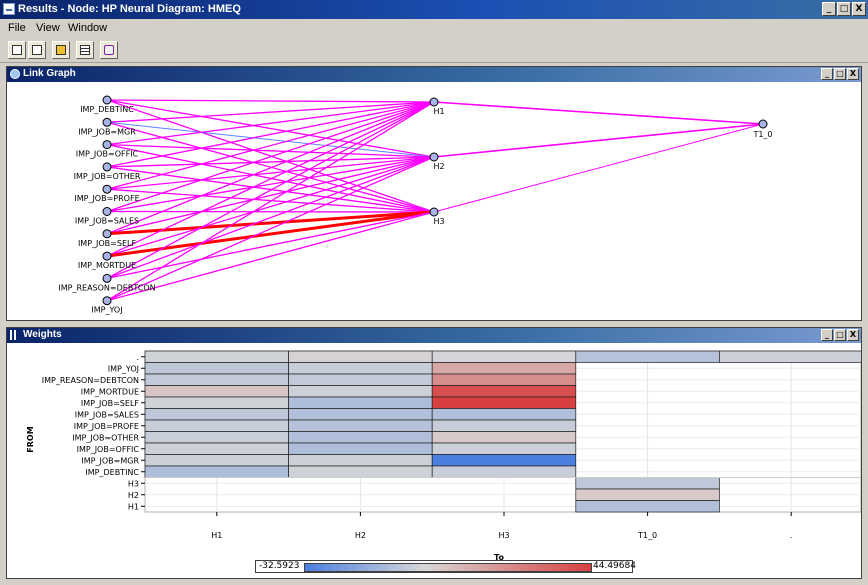 The image size is (868, 585). Describe the element at coordinates (48, 28) in the screenshot. I see `menu-view: View` at that location.